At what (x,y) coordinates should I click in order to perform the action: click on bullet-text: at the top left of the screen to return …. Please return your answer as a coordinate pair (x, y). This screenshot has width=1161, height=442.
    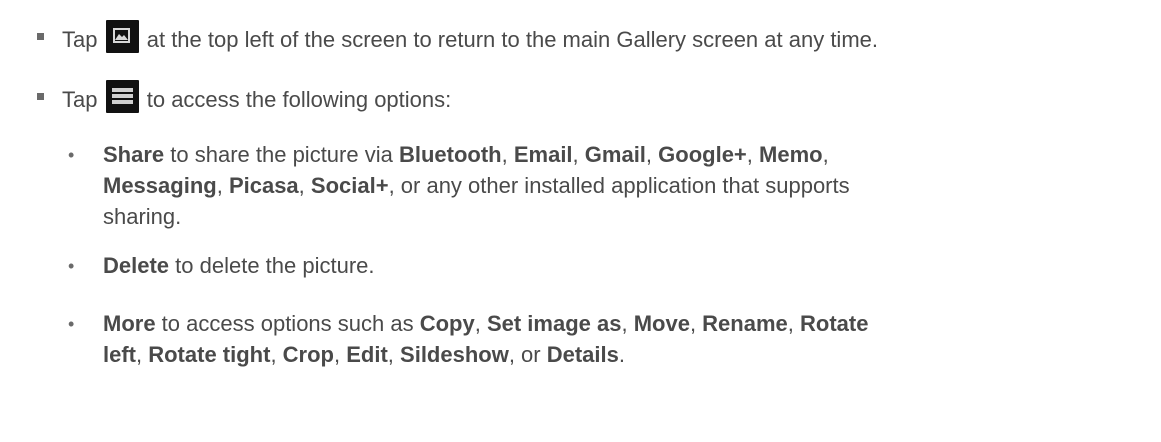
    Looking at the image, I should click on (512, 39).